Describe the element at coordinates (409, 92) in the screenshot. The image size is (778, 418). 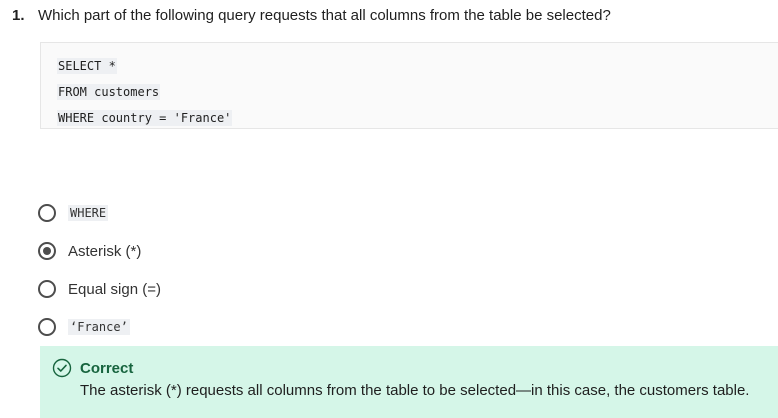
I see `code-line-2: FROM customers` at that location.